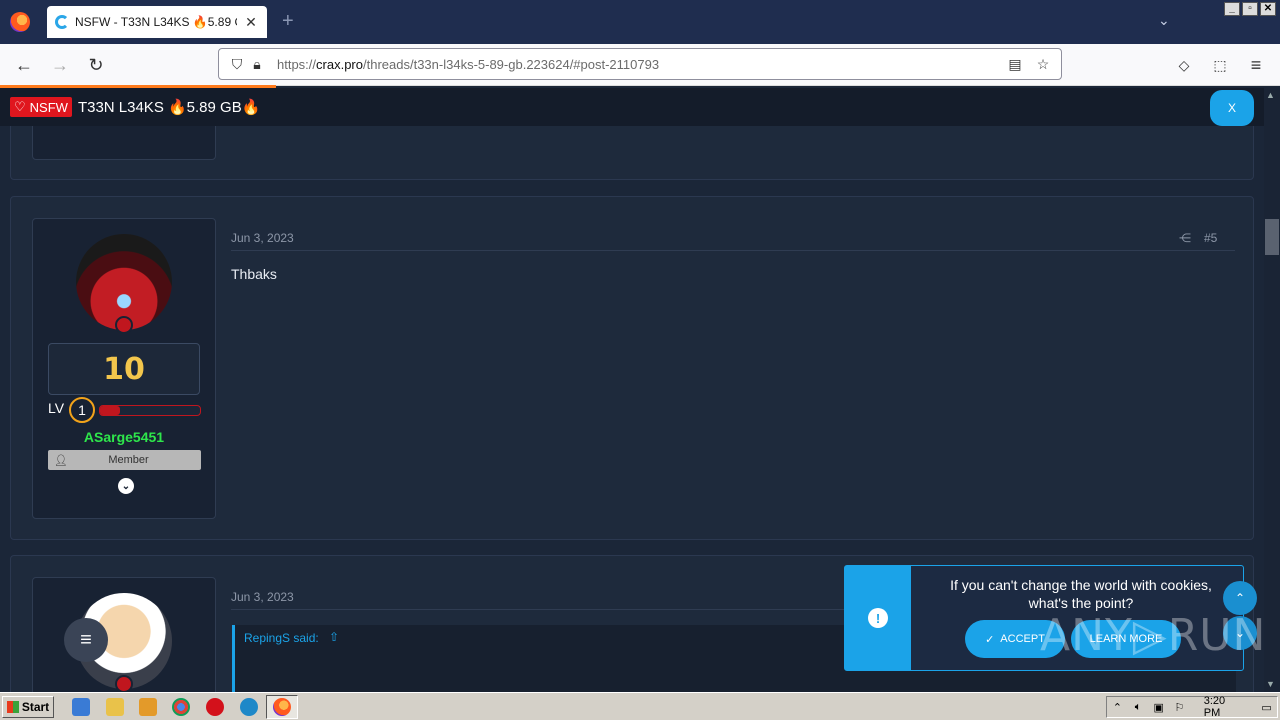 Image resolution: width=1280 pixels, height=720 pixels. Describe the element at coordinates (96, 65) in the screenshot. I see `reload-icon: ↻` at that location.